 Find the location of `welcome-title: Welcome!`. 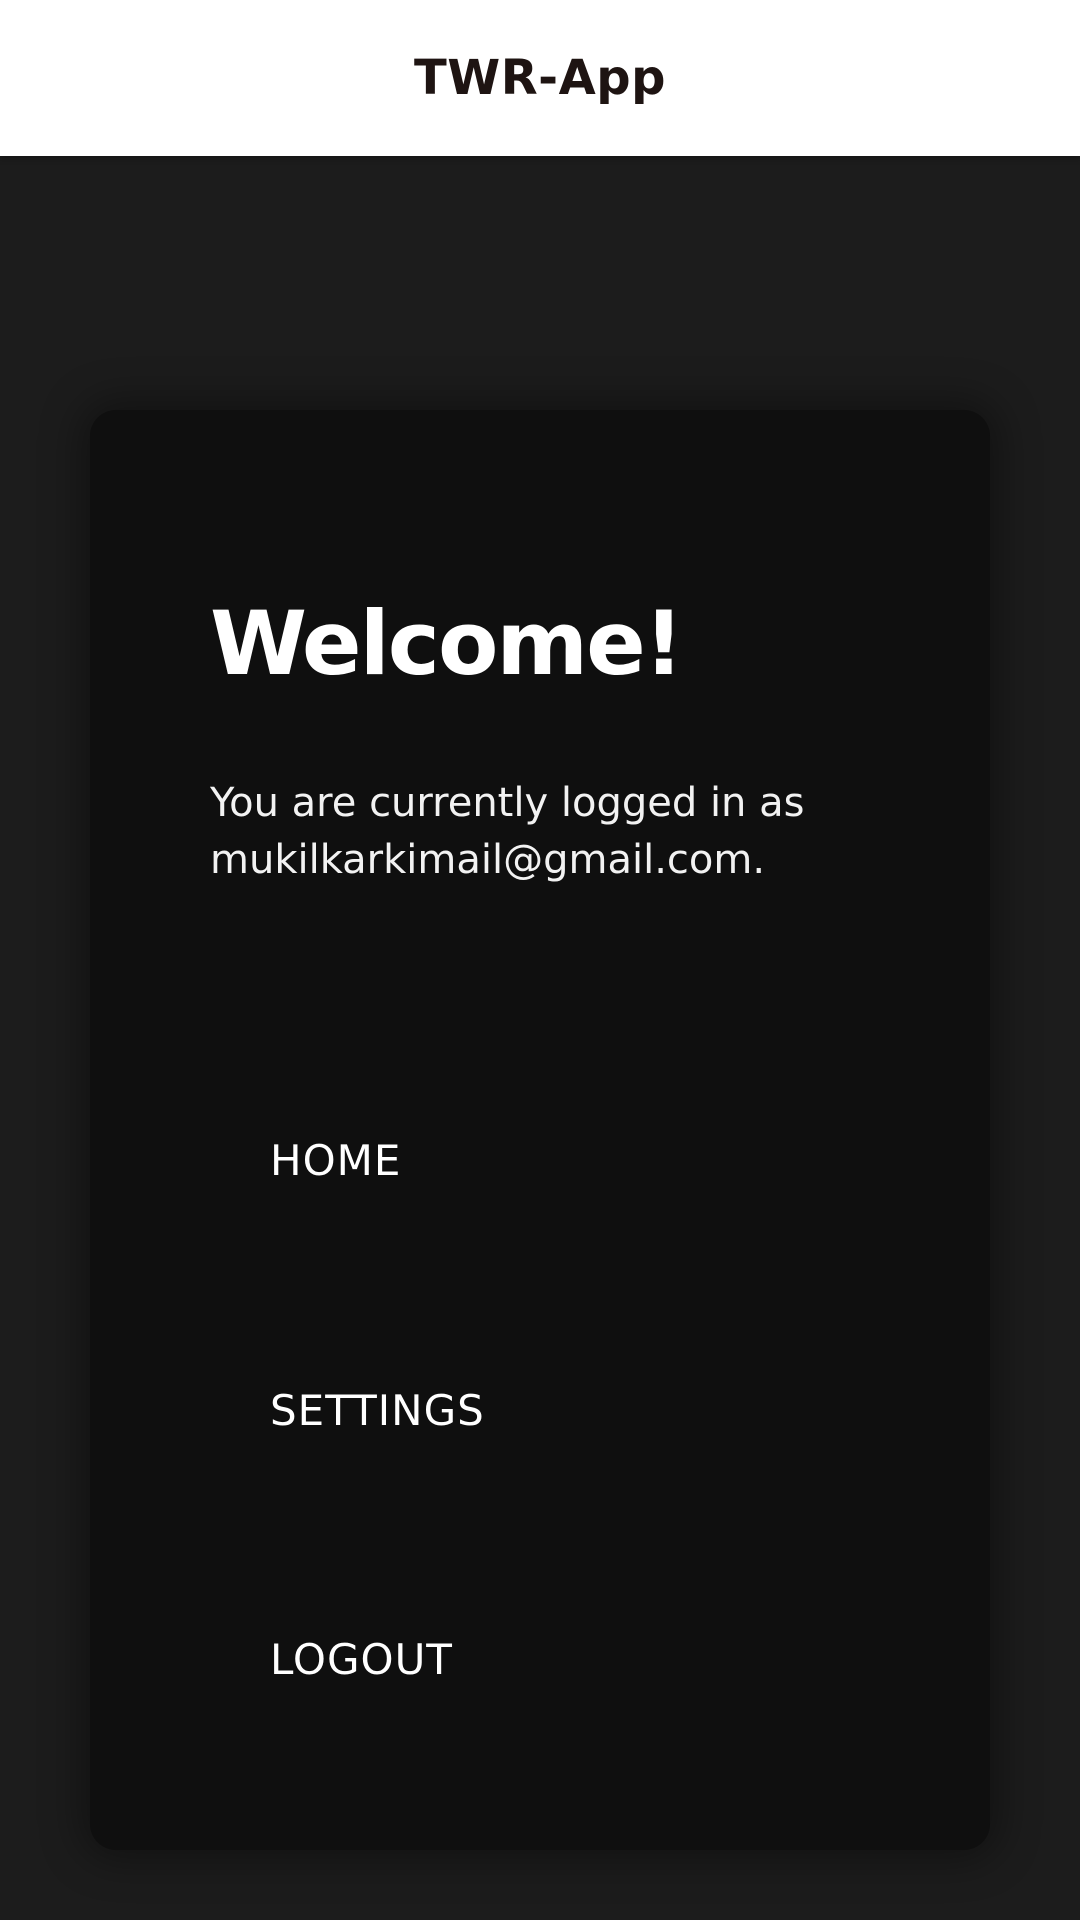

welcome-title: Welcome! is located at coordinates (447, 643).